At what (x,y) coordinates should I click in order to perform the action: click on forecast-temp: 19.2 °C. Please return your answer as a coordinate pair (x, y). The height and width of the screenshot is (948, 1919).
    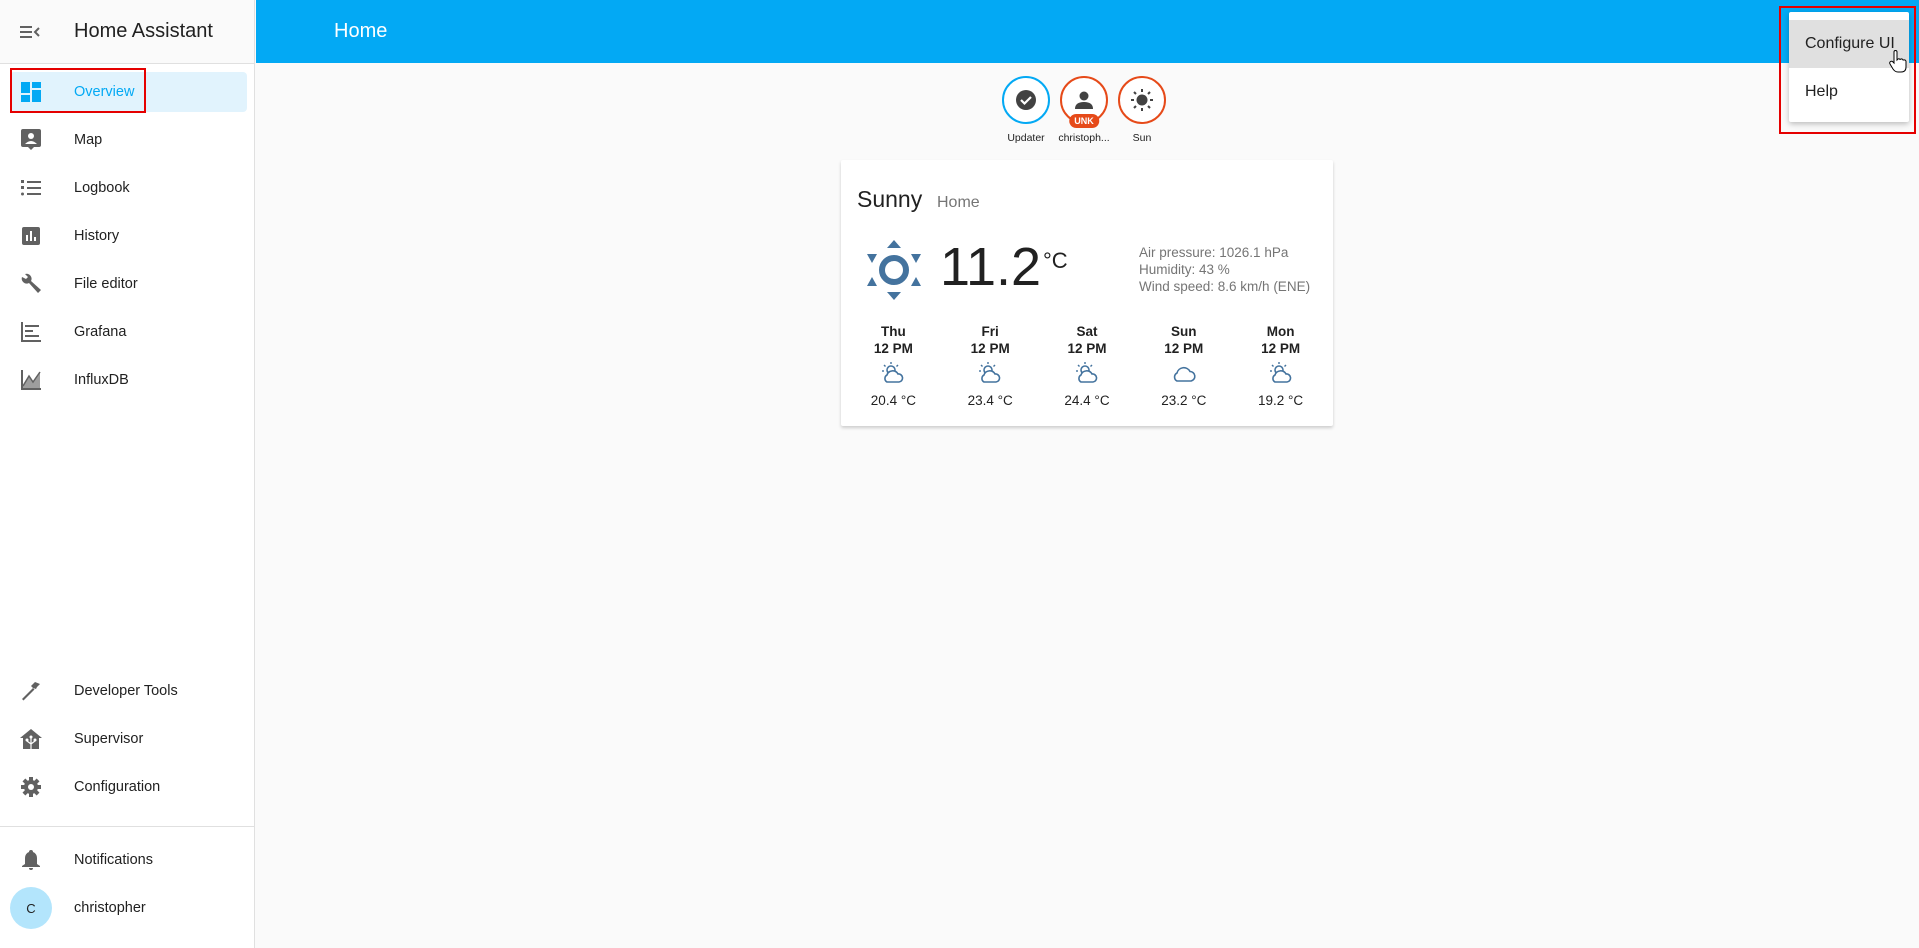
    Looking at the image, I should click on (1280, 400).